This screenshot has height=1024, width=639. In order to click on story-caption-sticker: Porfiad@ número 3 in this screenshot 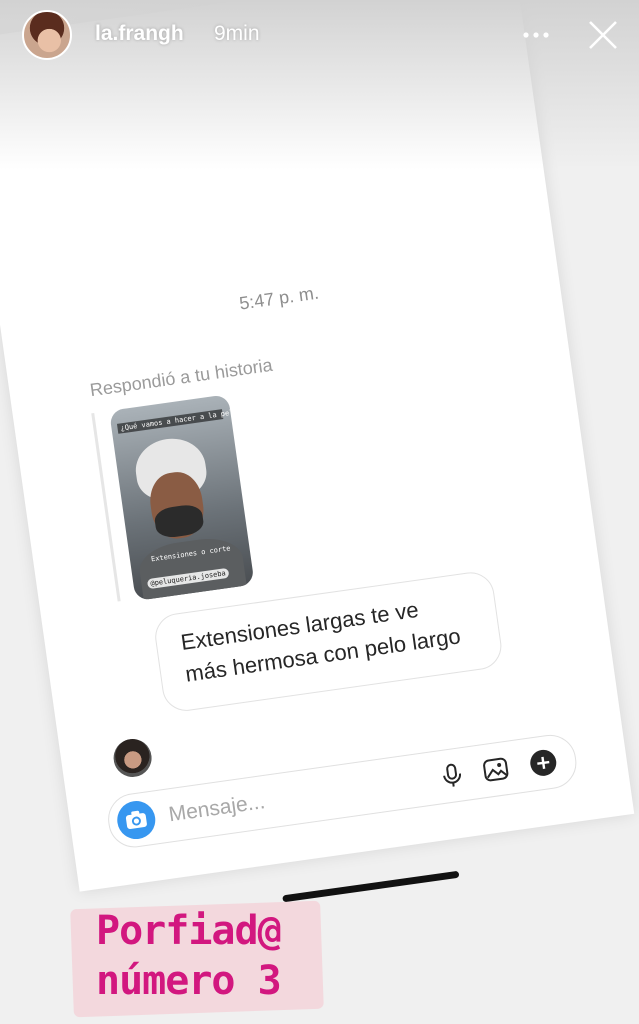, I will do `click(211, 956)`.